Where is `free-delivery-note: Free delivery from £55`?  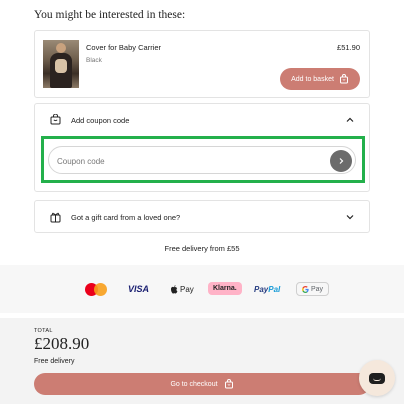
free-delivery-note: Free delivery from £55 is located at coordinates (202, 248).